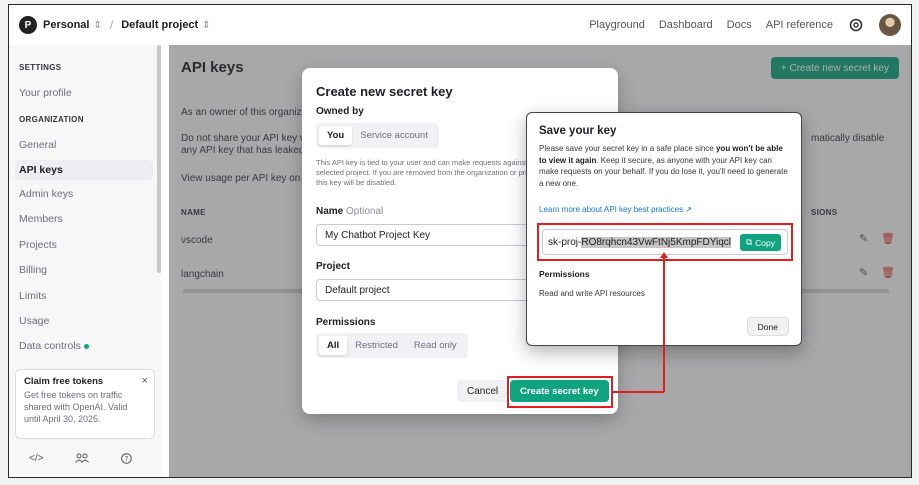 The width and height of the screenshot is (919, 485). I want to click on status-dot-icon, so click(86, 346).